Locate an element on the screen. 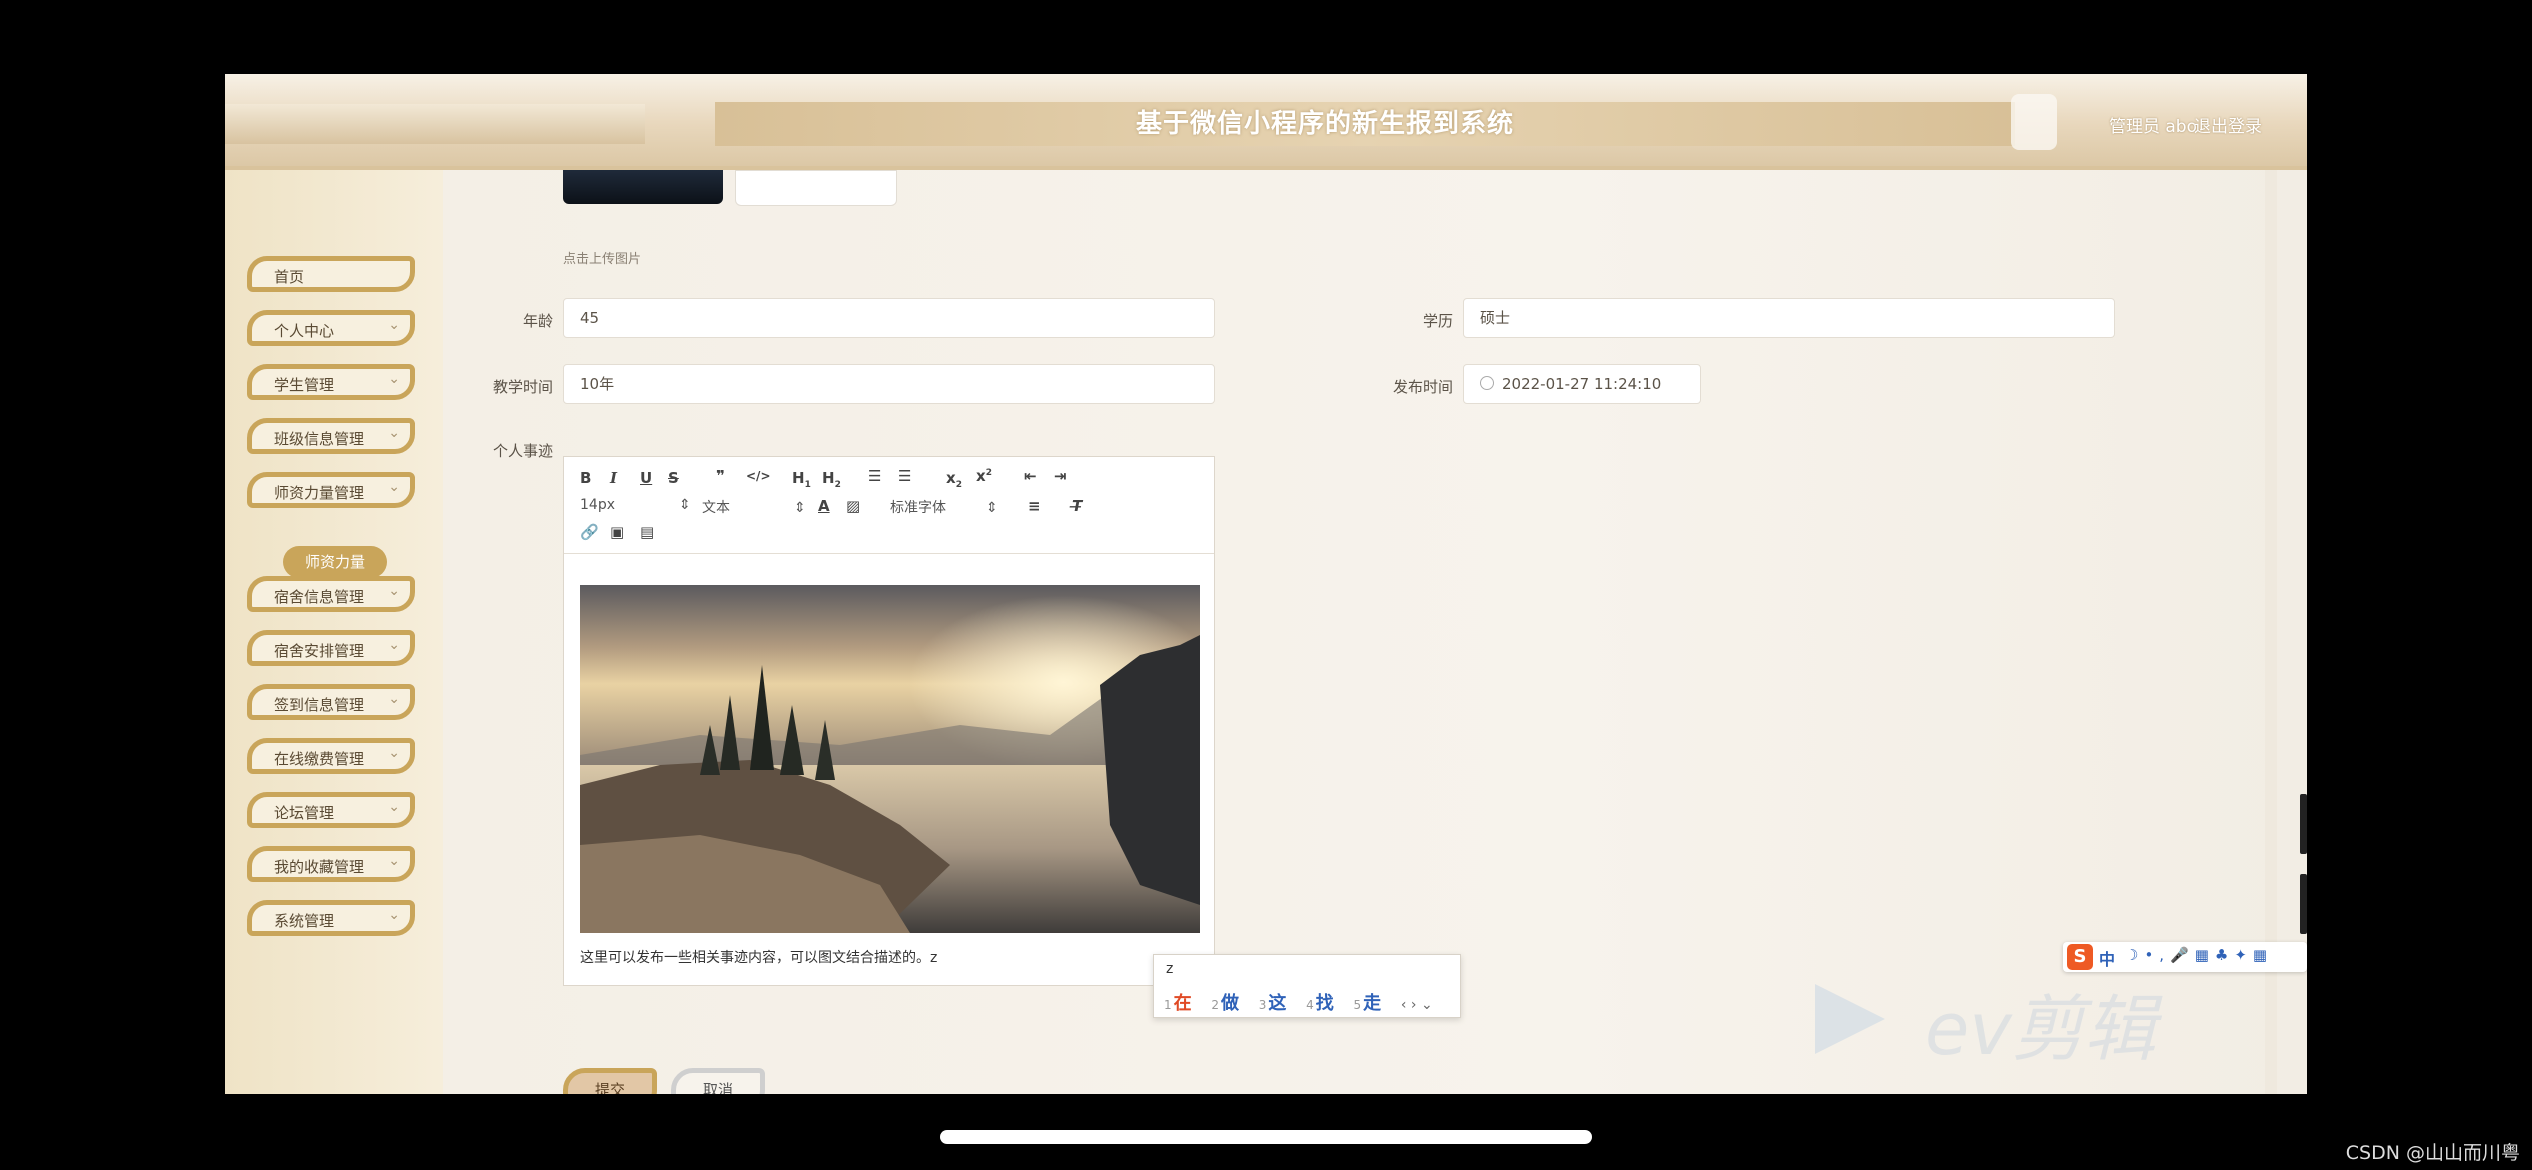 The image size is (2532, 1170). blockquote-icon: ❞ is located at coordinates (720, 476).